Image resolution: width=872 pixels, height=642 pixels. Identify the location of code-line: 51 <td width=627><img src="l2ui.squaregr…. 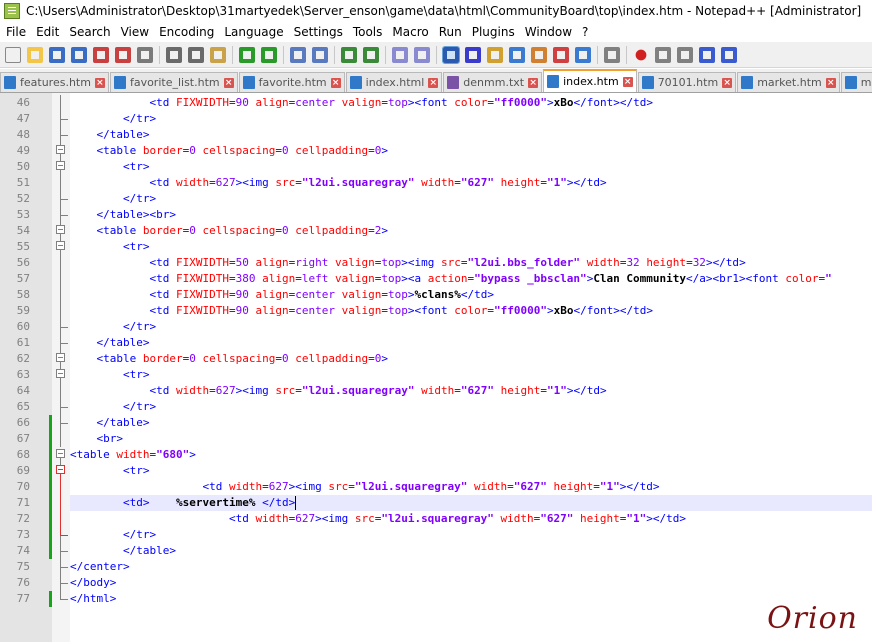
(436, 183).